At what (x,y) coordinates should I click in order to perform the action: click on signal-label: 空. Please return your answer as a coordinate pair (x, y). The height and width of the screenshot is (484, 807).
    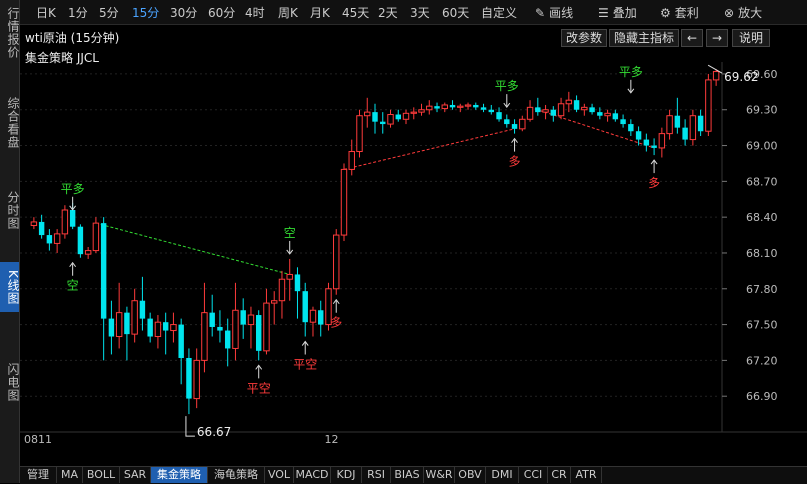
    Looking at the image, I should click on (290, 233).